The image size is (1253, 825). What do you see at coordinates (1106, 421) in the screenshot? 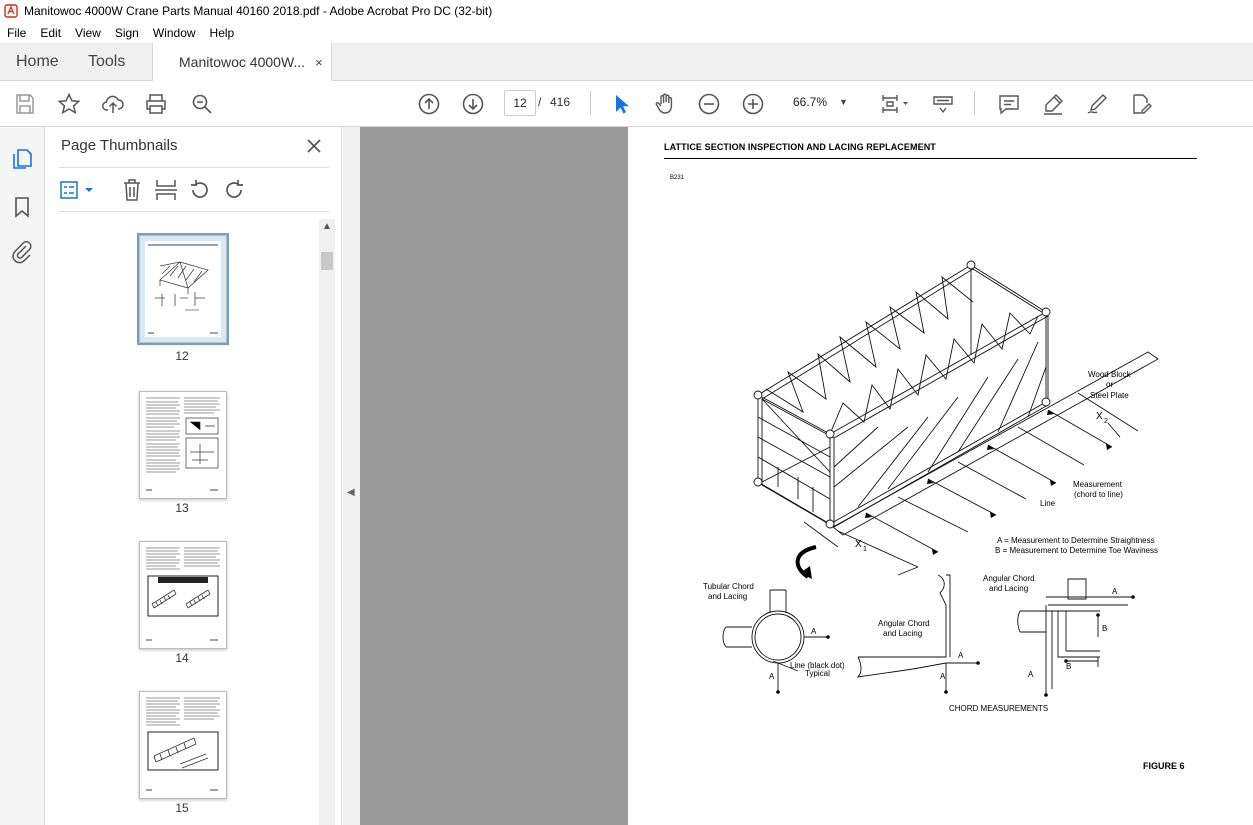
I see `label-x2-sub: 2` at bounding box center [1106, 421].